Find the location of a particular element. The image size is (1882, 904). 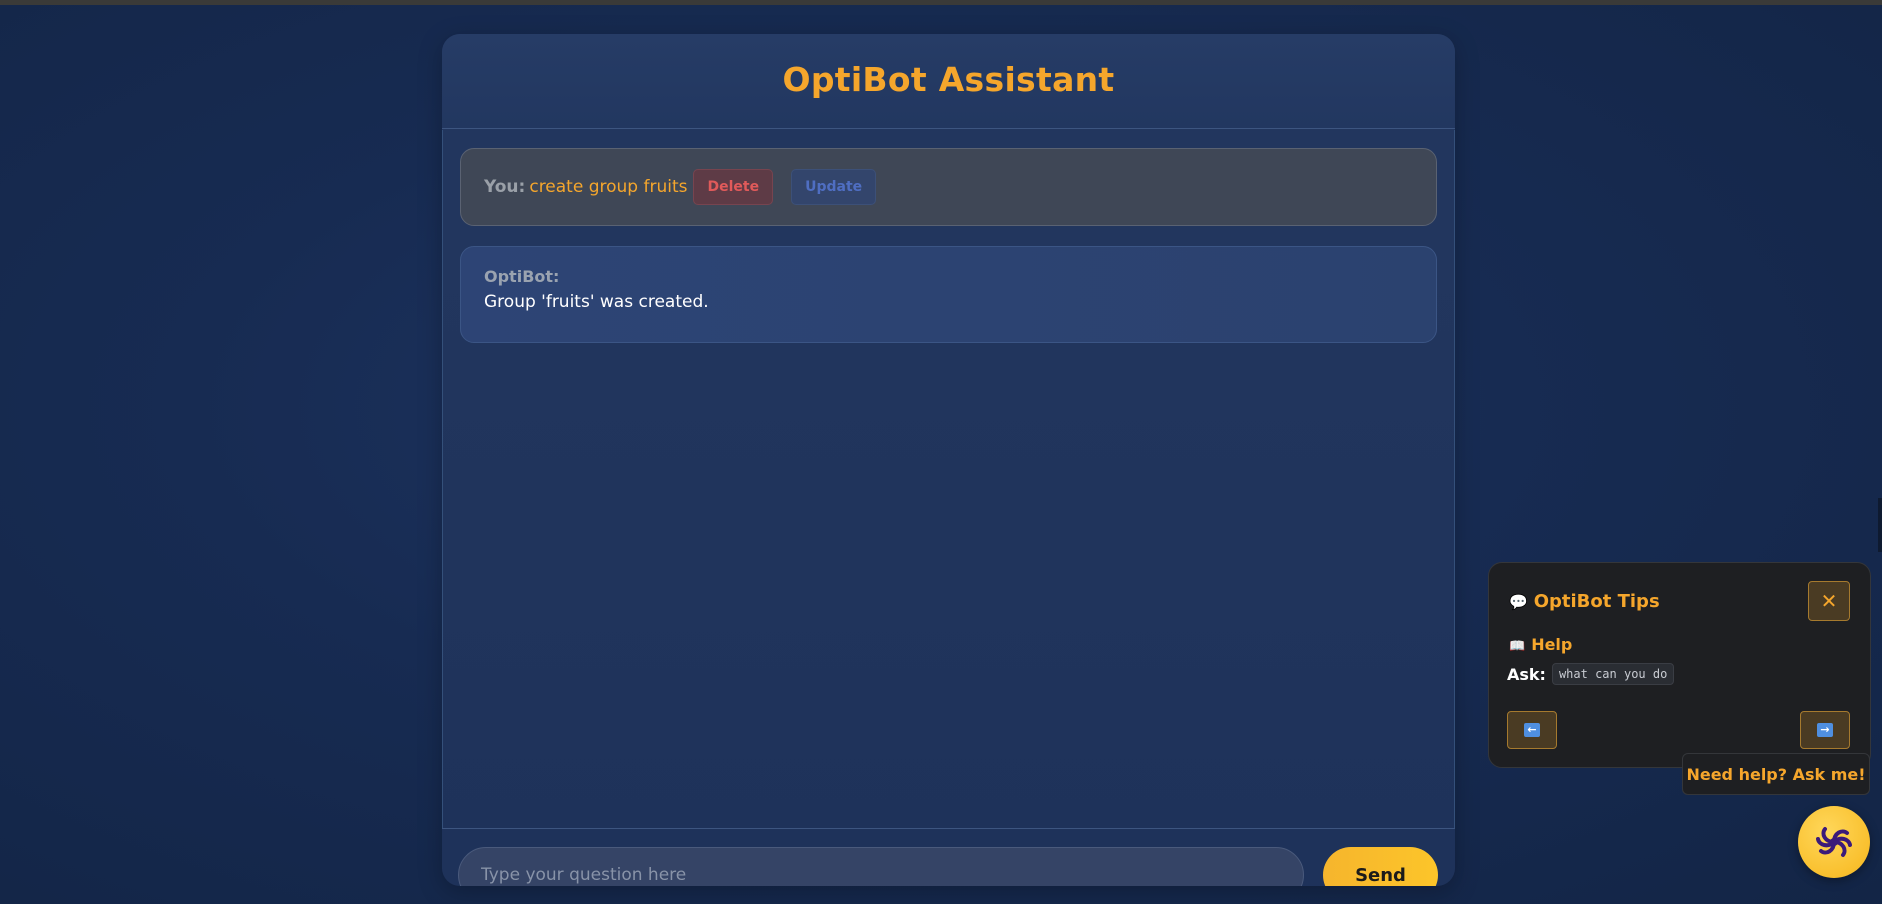

close-icon: ✕ is located at coordinates (1829, 601).